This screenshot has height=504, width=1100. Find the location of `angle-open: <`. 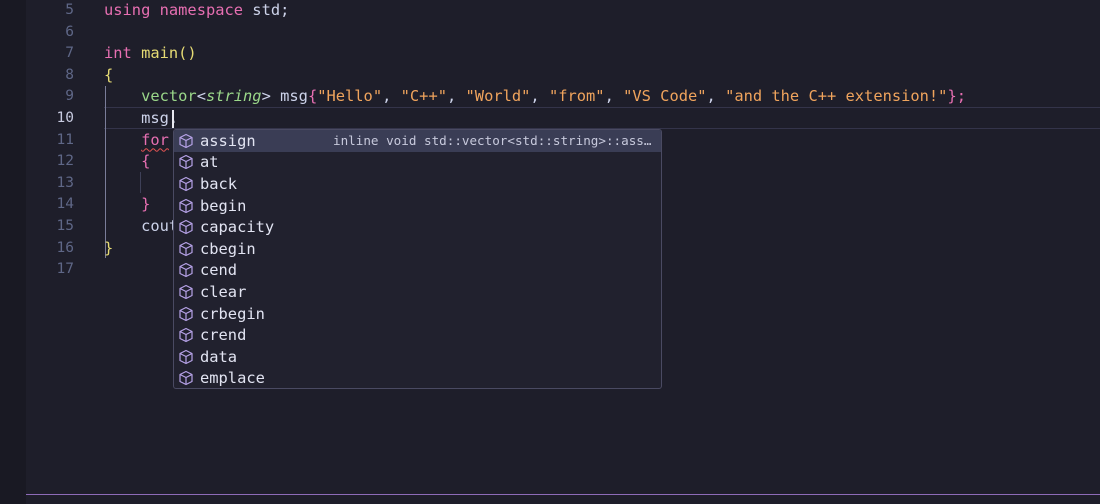

angle-open: < is located at coordinates (201, 96).